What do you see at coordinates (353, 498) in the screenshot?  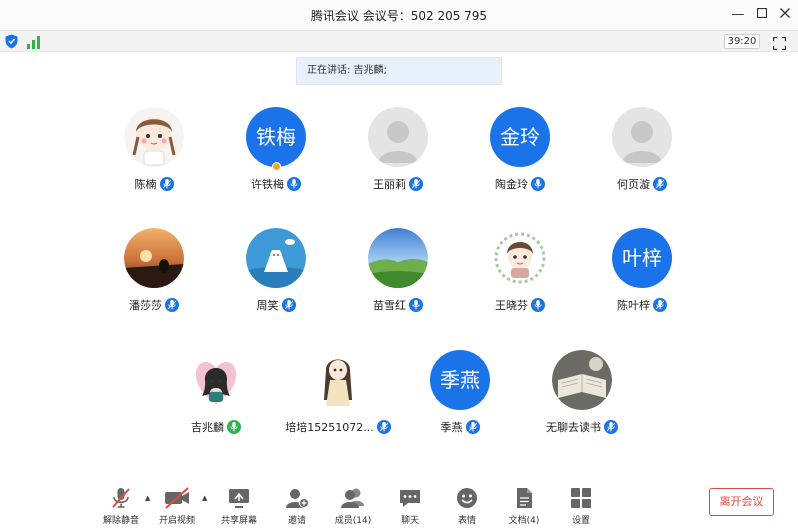 I see `members-icon` at bounding box center [353, 498].